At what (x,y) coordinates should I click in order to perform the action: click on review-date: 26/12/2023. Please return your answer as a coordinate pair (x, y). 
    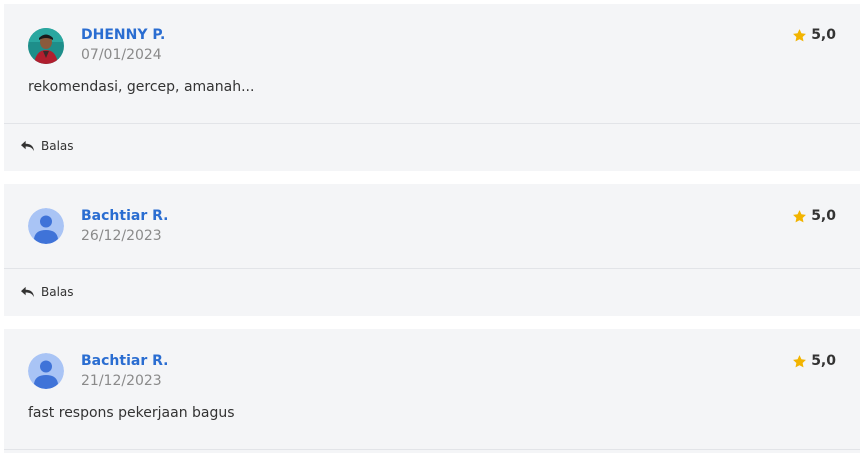
    Looking at the image, I should click on (121, 236).